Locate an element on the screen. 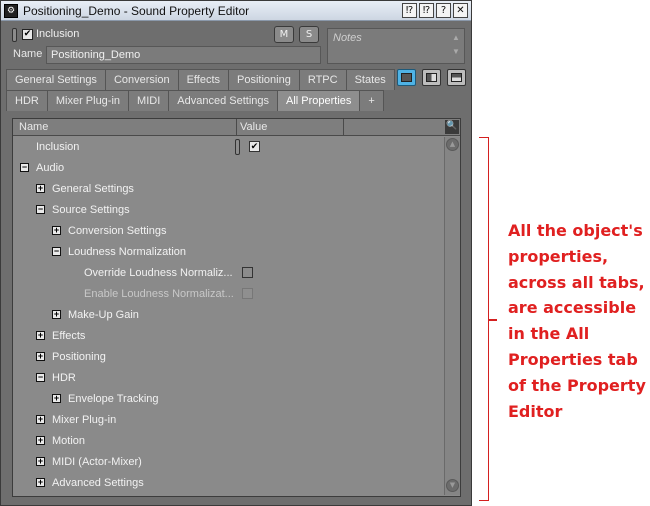 Image resolution: width=650 pixels, height=506 pixels. property-row: − Audio is located at coordinates (228, 168).